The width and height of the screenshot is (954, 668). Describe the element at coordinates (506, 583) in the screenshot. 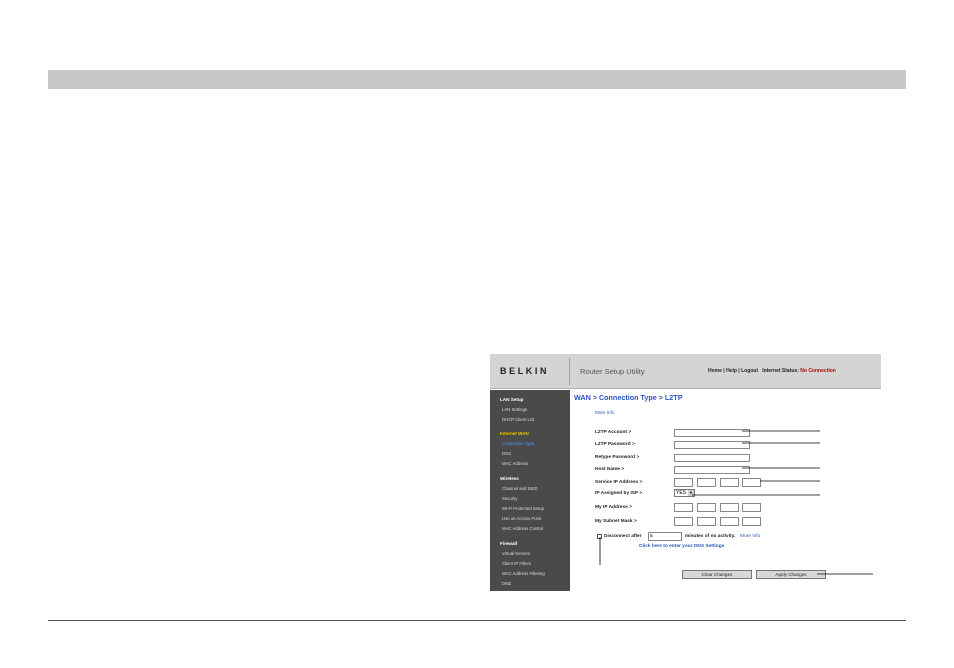

I see `sidebar-item-dmz: DMZ` at that location.